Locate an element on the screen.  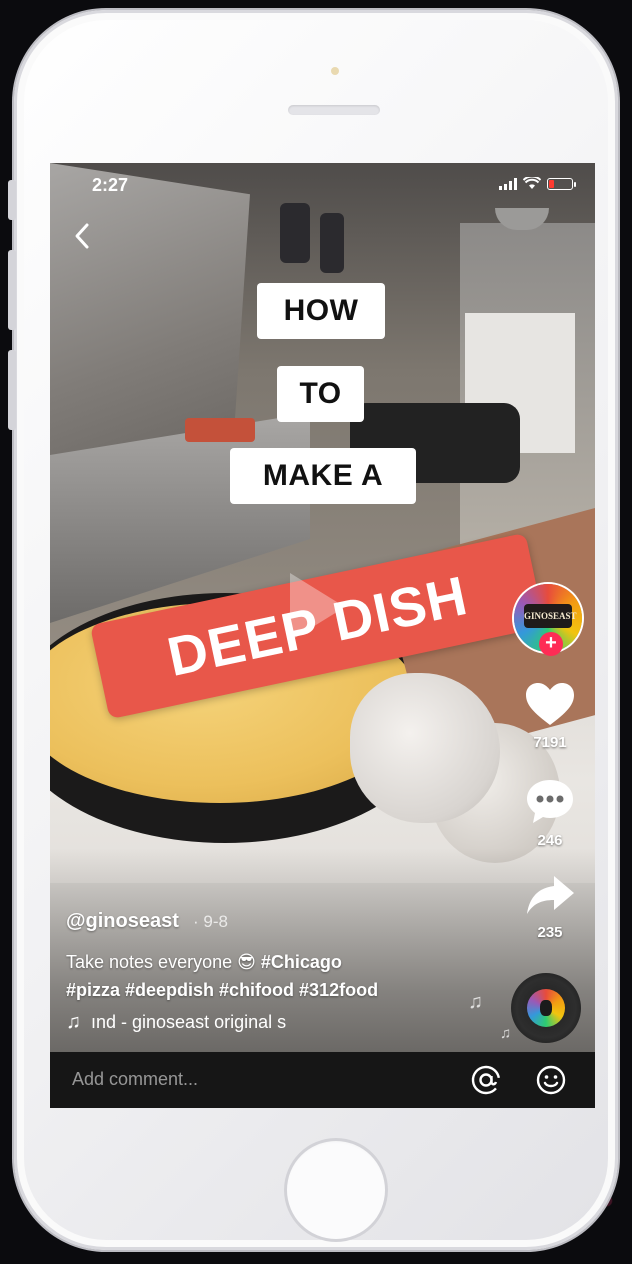
volume-down-button is located at coordinates (12, 390).